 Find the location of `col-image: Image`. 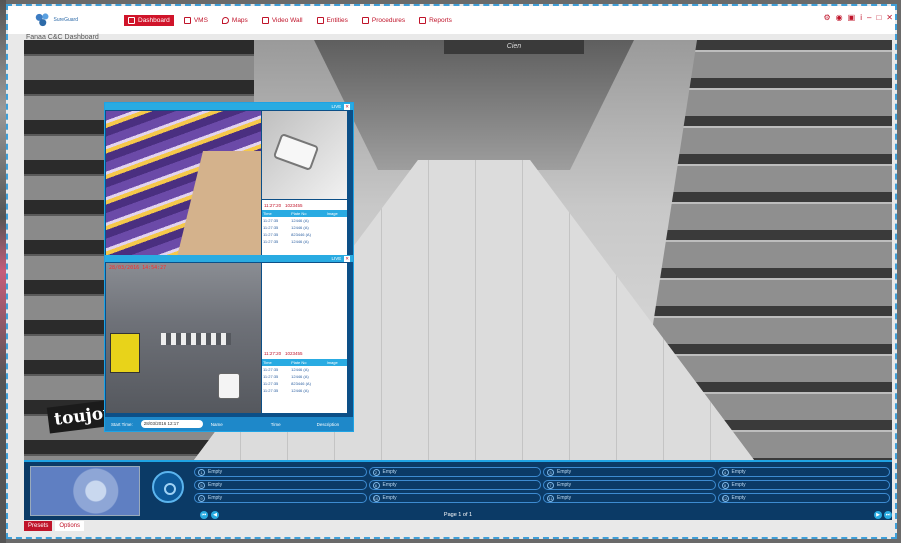

col-image: Image is located at coordinates (336, 362).